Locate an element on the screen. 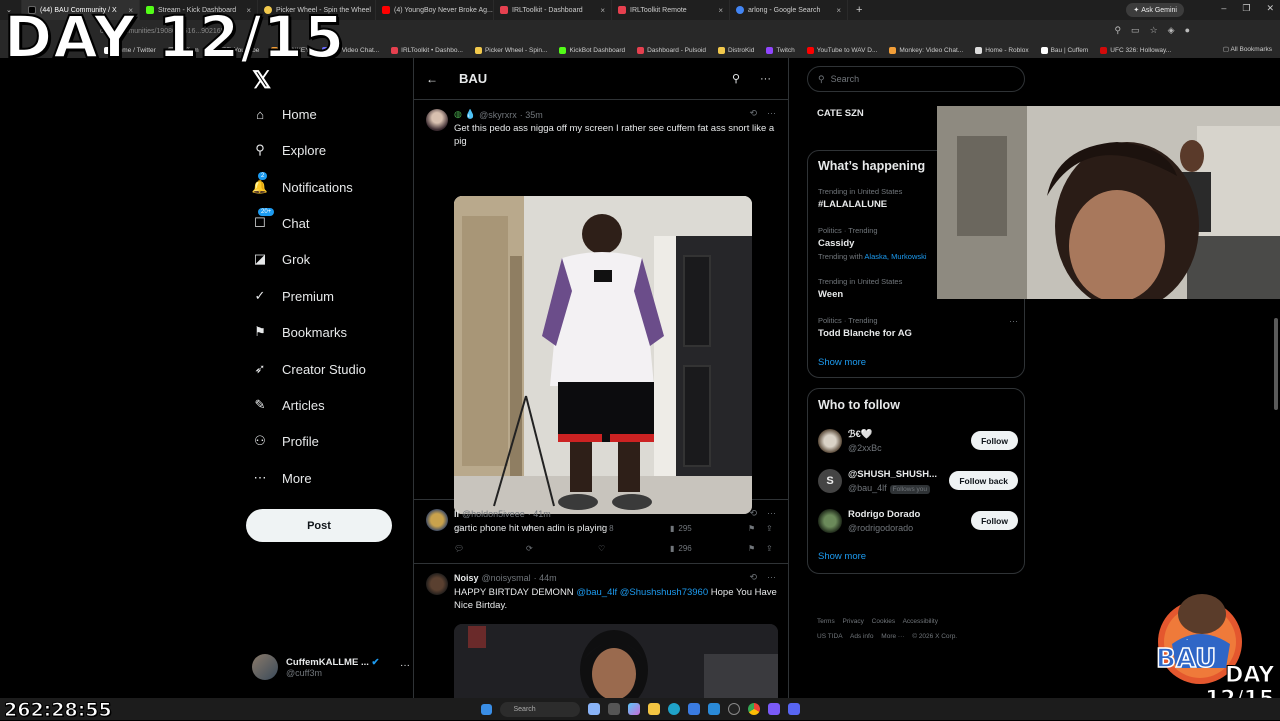 This screenshot has width=1280, height=721. all-bookmarks-button: ▢ All Bookmarks is located at coordinates (1247, 49).